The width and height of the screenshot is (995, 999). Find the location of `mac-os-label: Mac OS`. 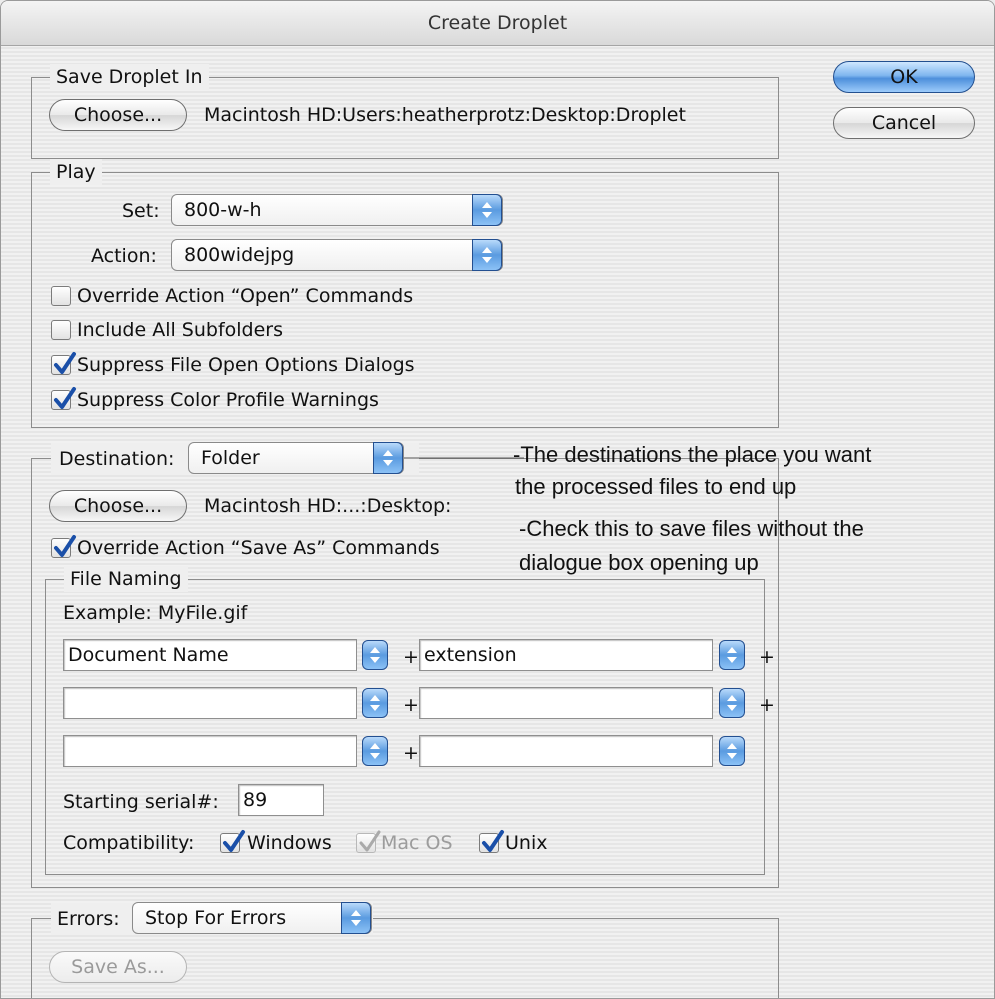

mac-os-label: Mac OS is located at coordinates (417, 843).